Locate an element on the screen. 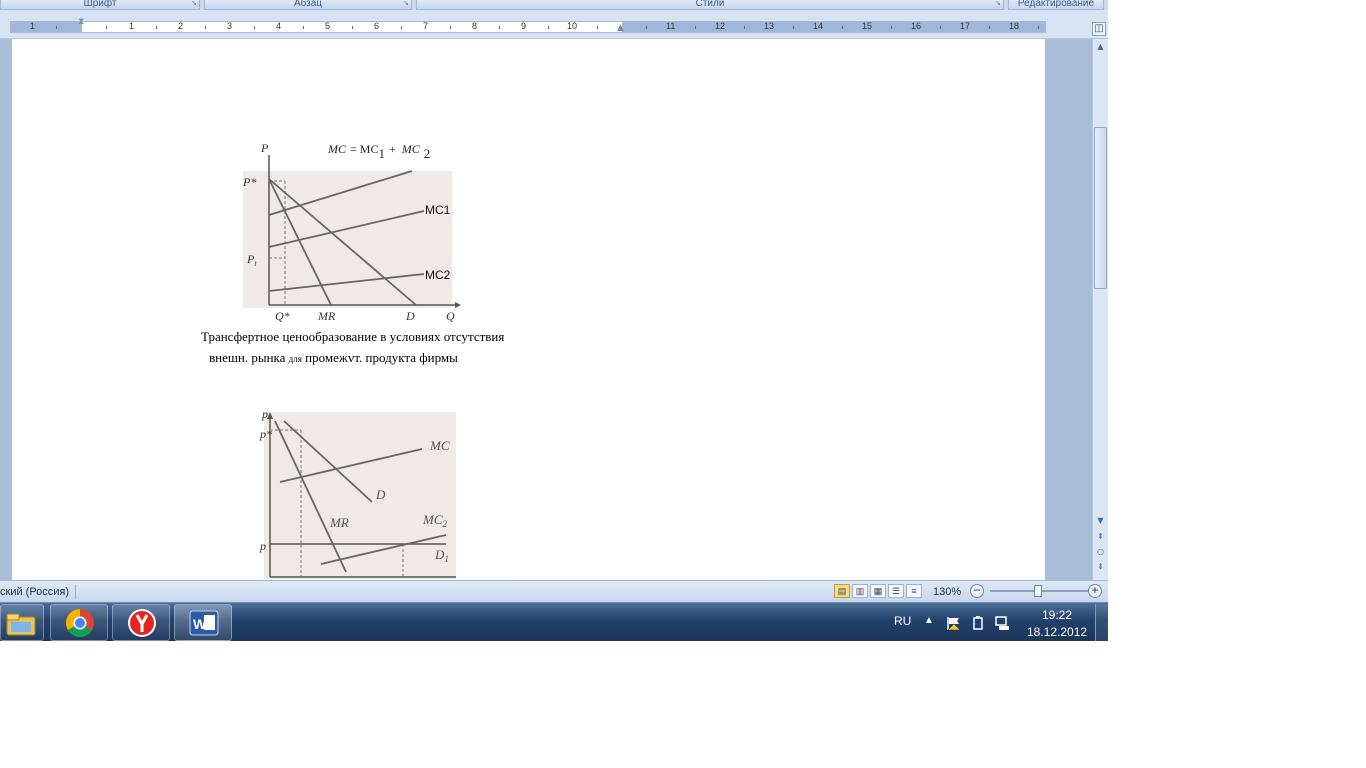 This screenshot has height=768, width=1366. show-desktop-button is located at coordinates (1101, 622).